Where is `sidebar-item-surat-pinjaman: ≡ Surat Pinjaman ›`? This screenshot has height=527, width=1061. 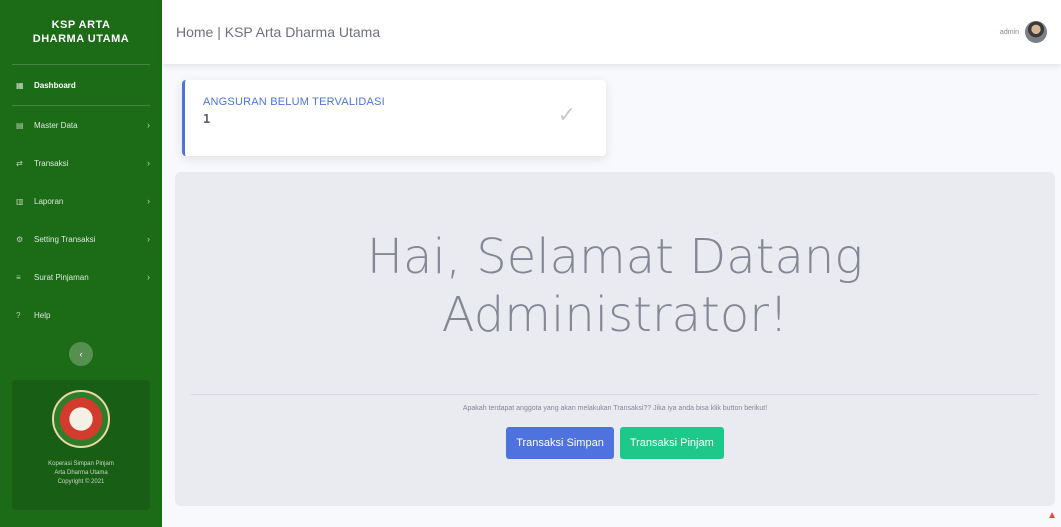 sidebar-item-surat-pinjaman: ≡ Surat Pinjaman › is located at coordinates (81, 277).